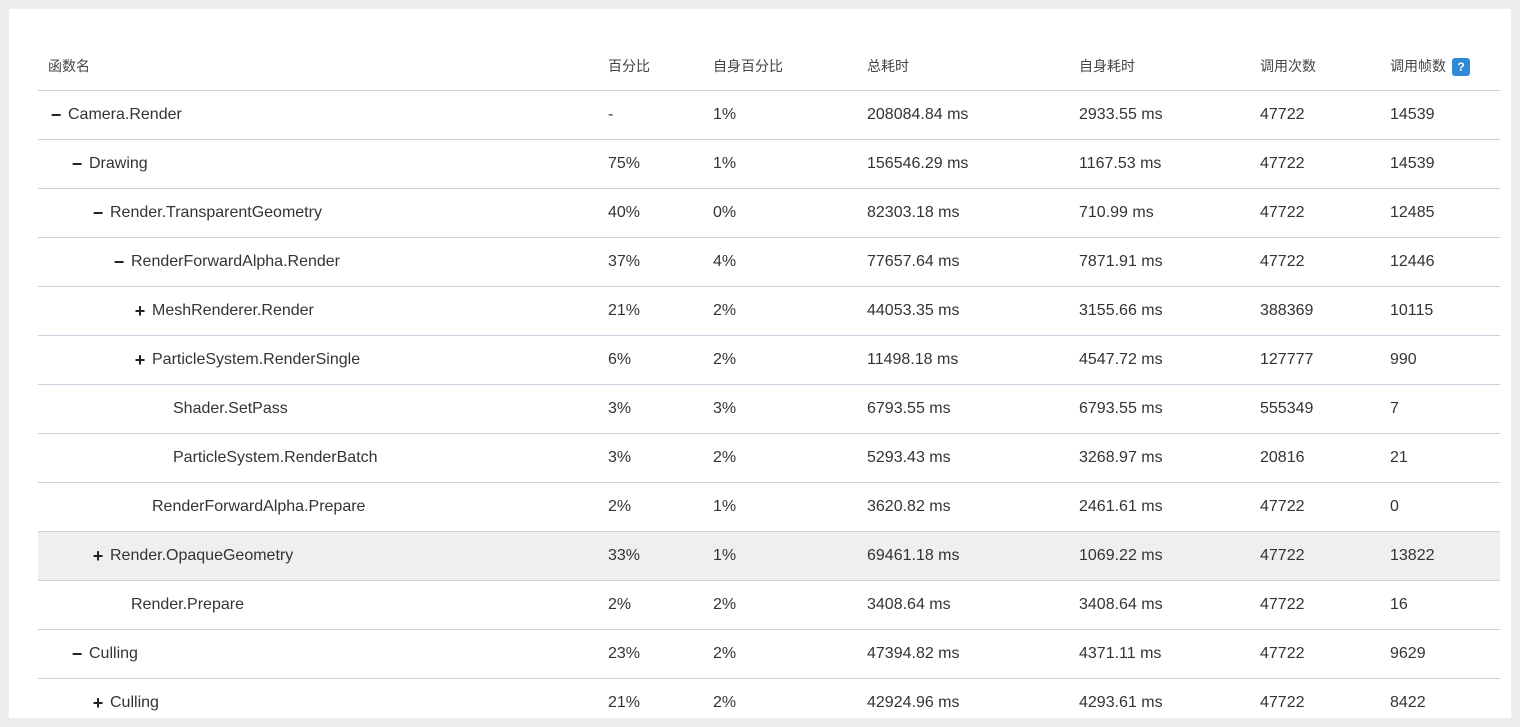 This screenshot has height=727, width=1520. I want to click on header-total-time: 总耗时, so click(963, 66).